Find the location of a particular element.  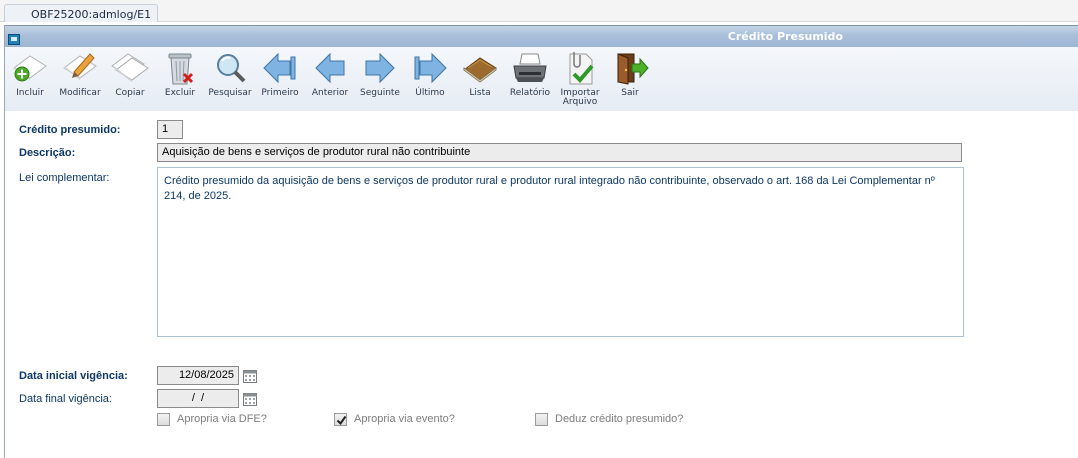

checkmark-icon is located at coordinates (341, 420).